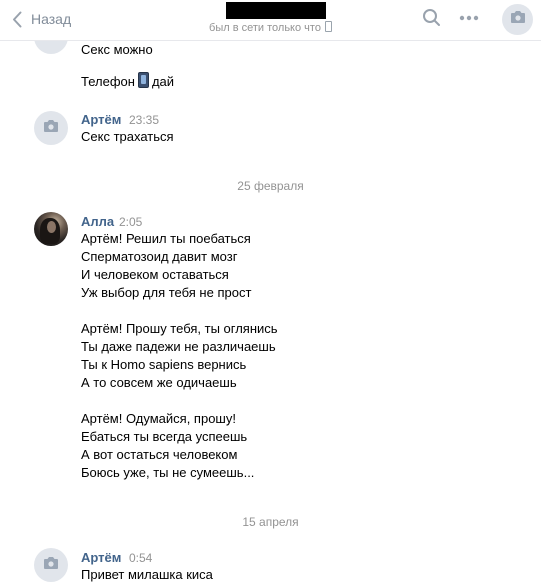 The image size is (541, 584). What do you see at coordinates (164, 364) in the screenshot?
I see `message-text: Ты к Homo sapiens вернись` at bounding box center [164, 364].